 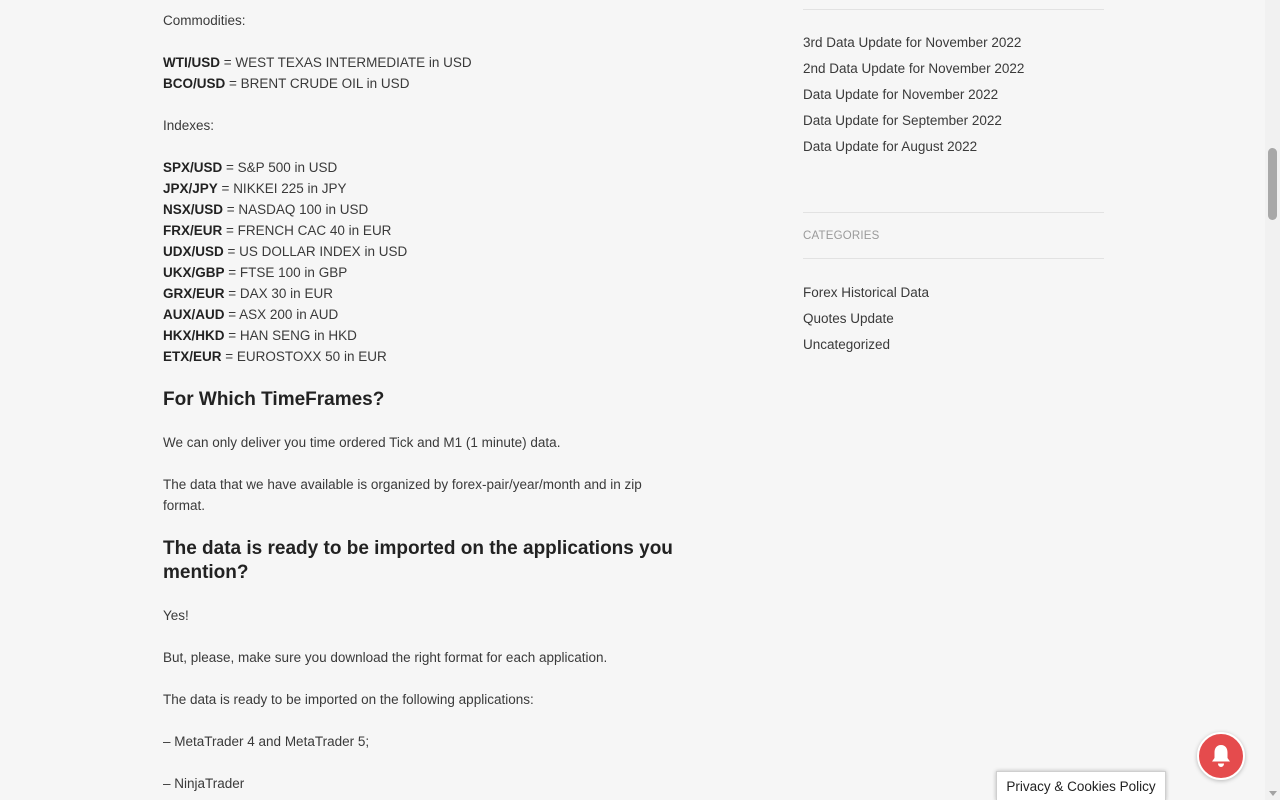 What do you see at coordinates (290, 188) in the screenshot?
I see `index-desc: NIKKEI 225 in JPY` at bounding box center [290, 188].